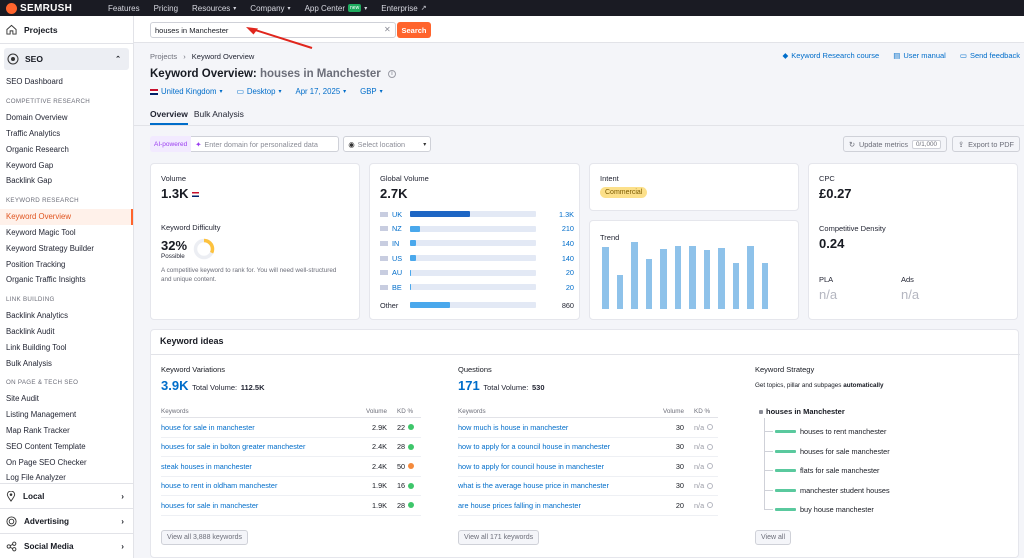 The width and height of the screenshot is (1024, 558). I want to click on keyword-link: houses for sale in manchester, so click(259, 505).